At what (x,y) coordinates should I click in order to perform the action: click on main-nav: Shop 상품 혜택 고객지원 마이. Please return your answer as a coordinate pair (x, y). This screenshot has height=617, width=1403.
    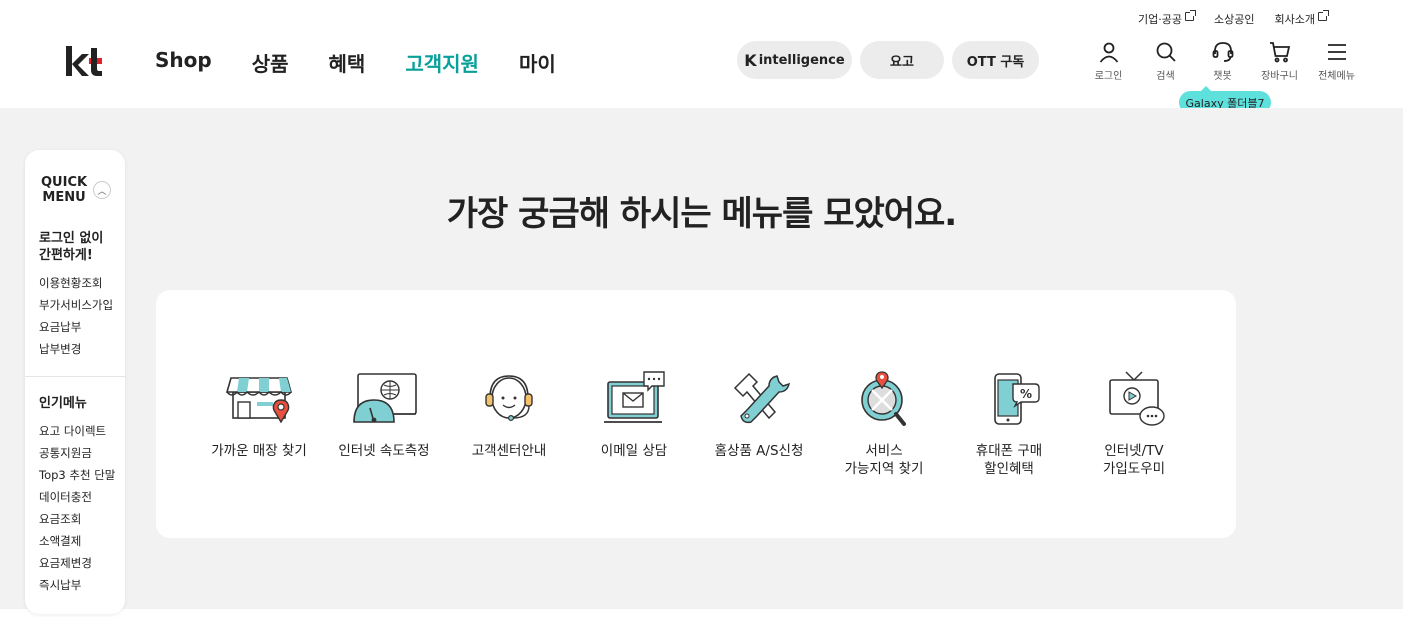
    Looking at the image, I should click on (355, 62).